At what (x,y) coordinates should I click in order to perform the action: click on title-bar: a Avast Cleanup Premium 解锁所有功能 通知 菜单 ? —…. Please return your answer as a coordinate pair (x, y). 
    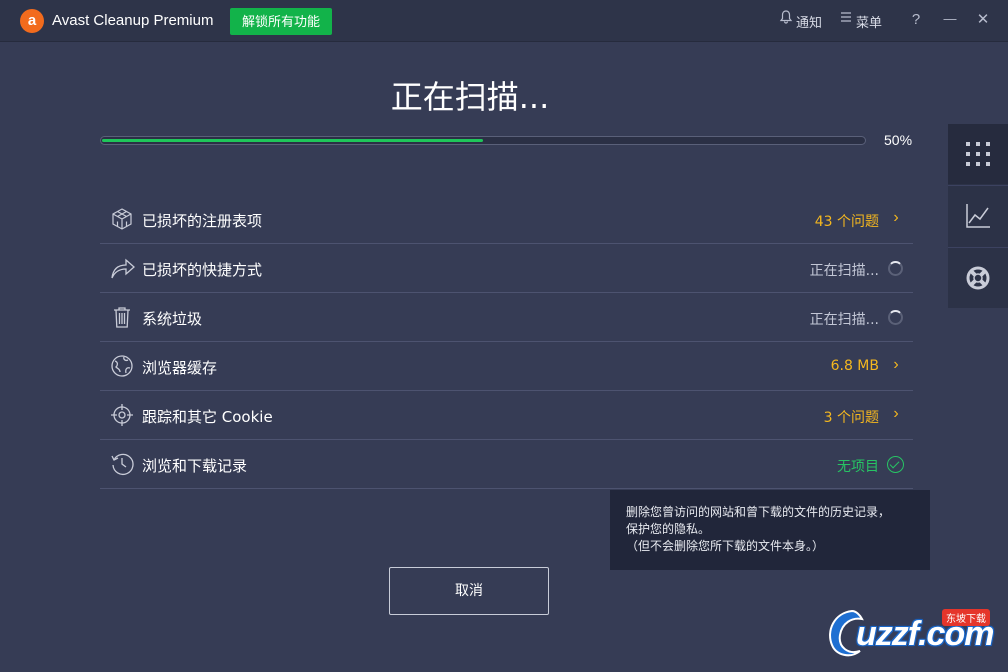
    Looking at the image, I should click on (504, 21).